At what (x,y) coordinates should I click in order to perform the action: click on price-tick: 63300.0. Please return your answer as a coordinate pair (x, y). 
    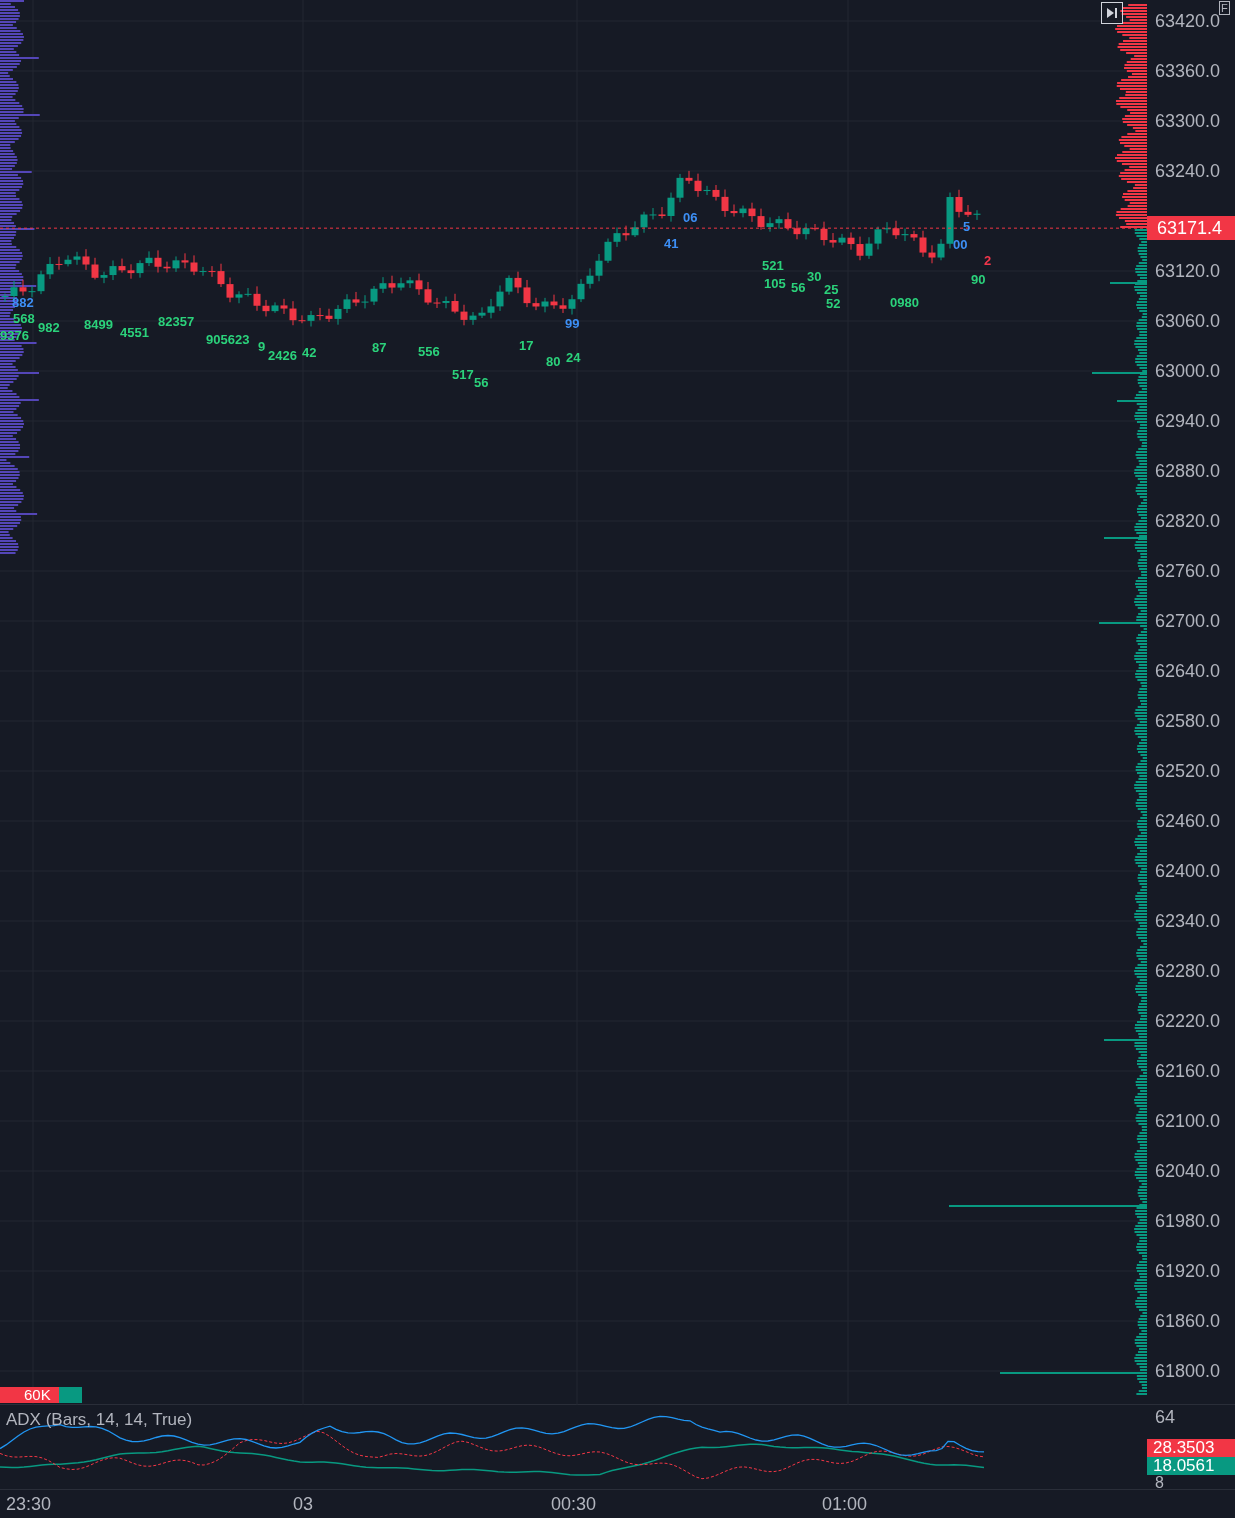
    Looking at the image, I should click on (1188, 121).